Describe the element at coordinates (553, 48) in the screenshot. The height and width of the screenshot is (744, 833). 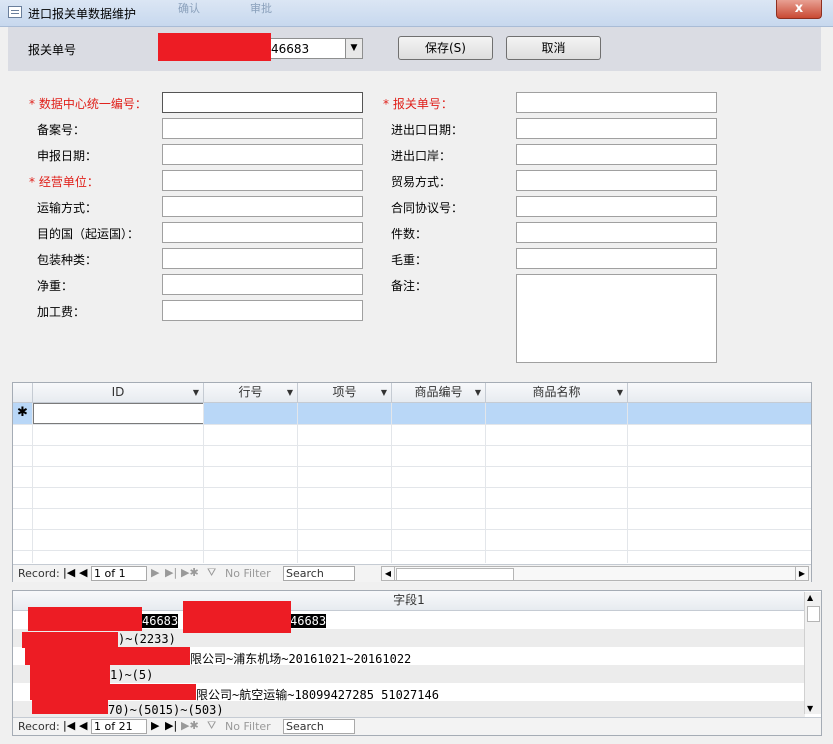
I see `cancel-button: 取消` at that location.